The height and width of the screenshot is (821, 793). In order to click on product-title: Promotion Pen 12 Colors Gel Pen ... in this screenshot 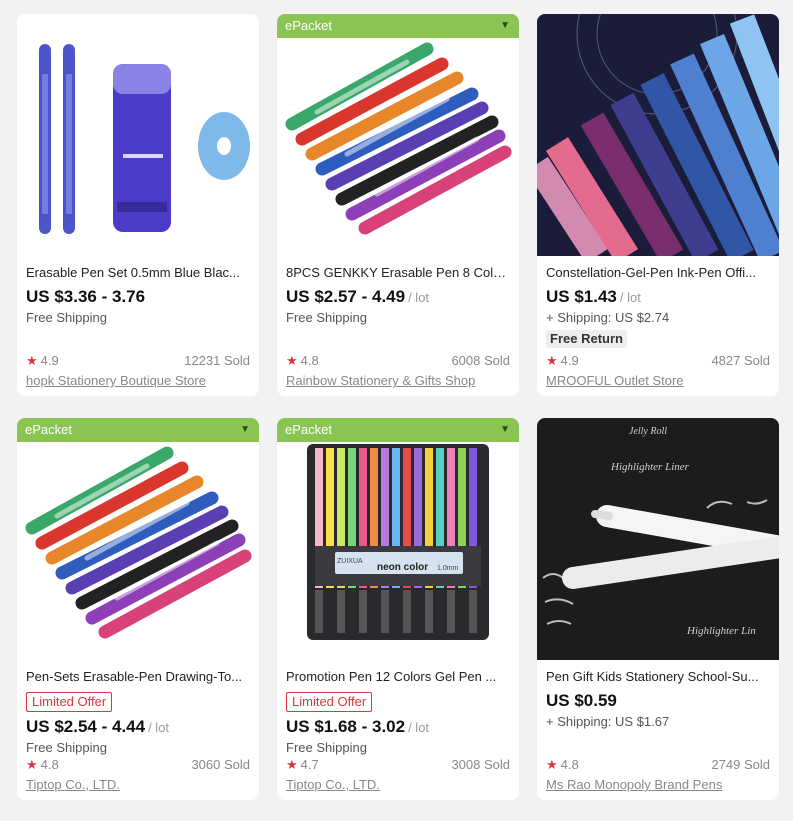, I will do `click(398, 677)`.